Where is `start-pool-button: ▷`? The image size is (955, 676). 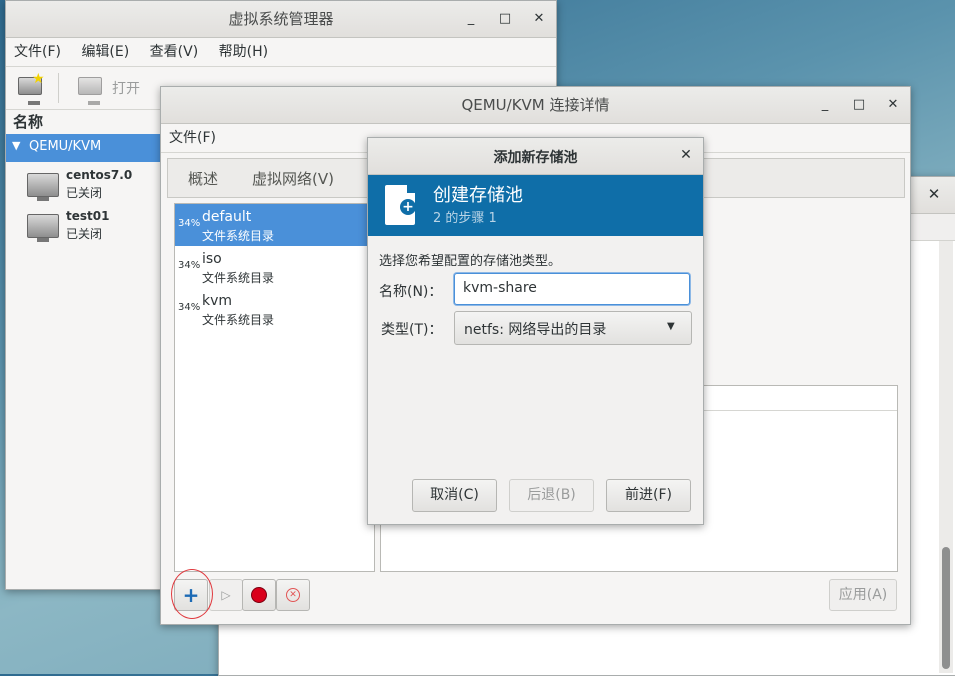
start-pool-button: ▷ is located at coordinates (226, 595).